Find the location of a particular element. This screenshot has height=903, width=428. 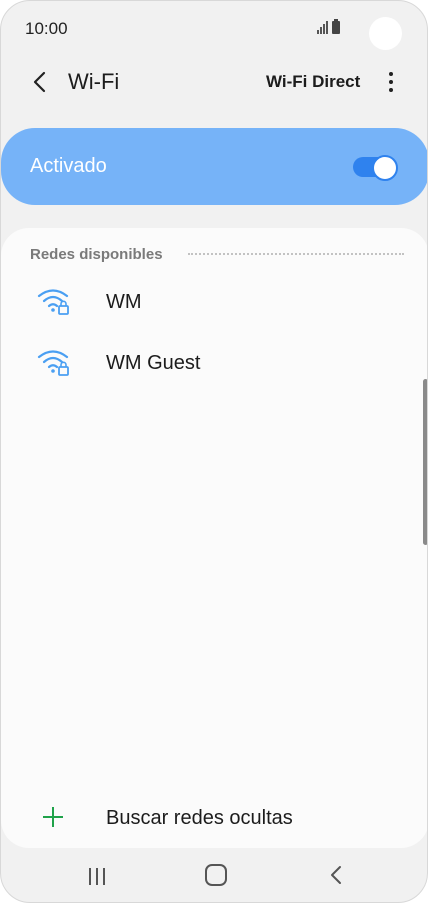

back-button is located at coordinates (40, 82).